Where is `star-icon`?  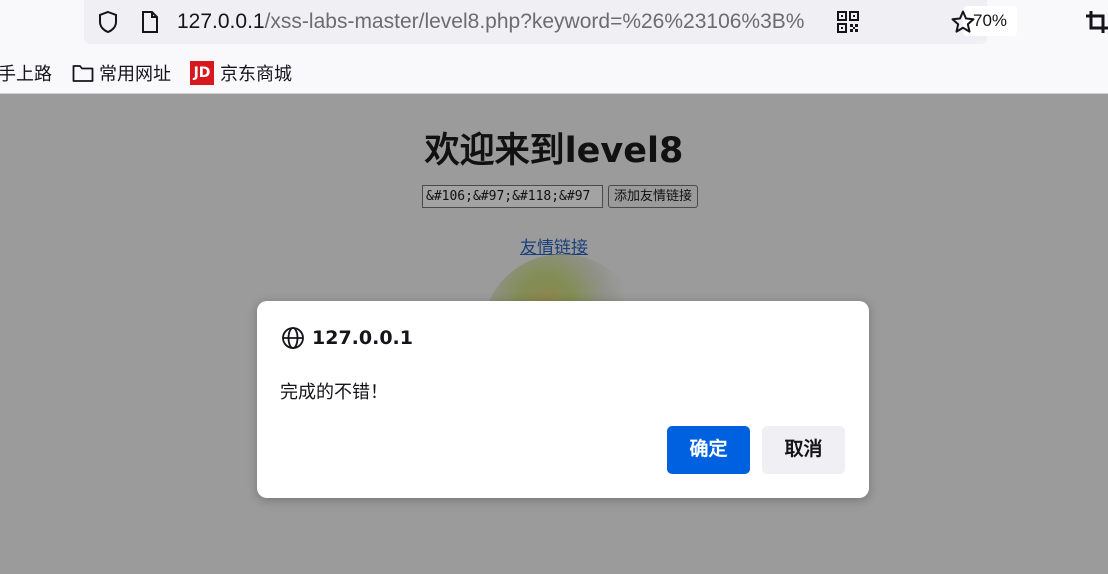 star-icon is located at coordinates (963, 22).